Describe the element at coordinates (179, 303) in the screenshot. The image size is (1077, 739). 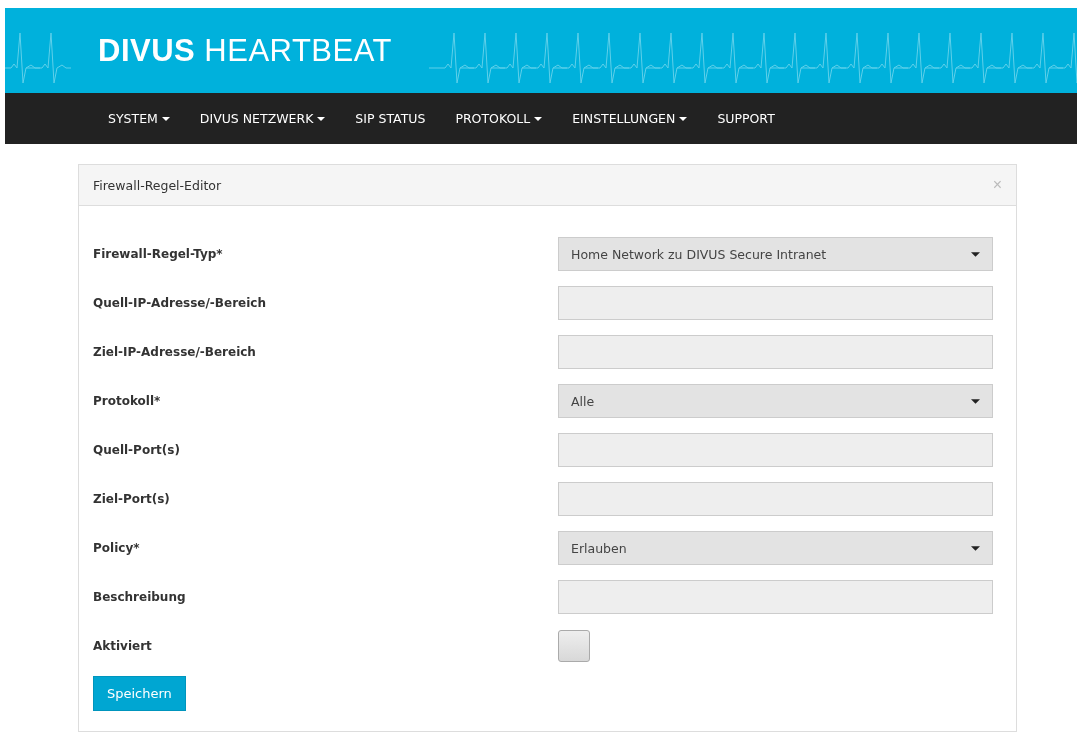
I see `field-label: Quell-IP-Adresse/-Bereich` at that location.